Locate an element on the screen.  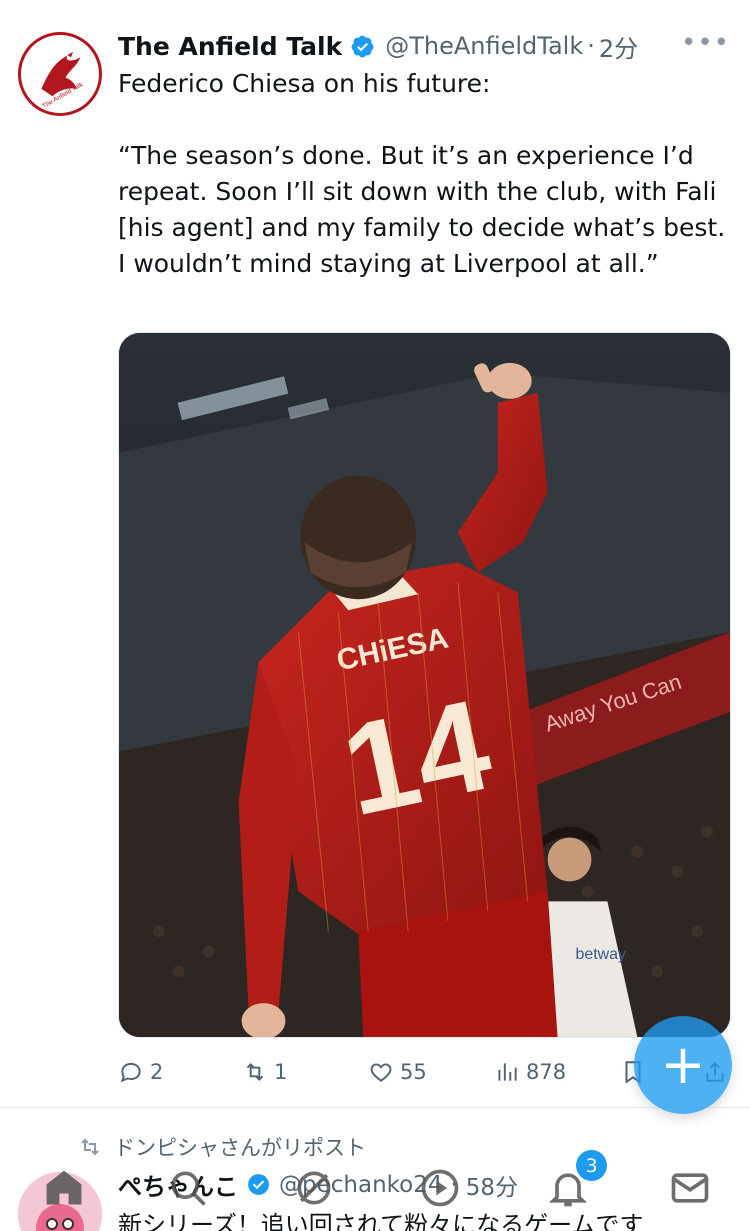
compose-button: + is located at coordinates (683, 1065).